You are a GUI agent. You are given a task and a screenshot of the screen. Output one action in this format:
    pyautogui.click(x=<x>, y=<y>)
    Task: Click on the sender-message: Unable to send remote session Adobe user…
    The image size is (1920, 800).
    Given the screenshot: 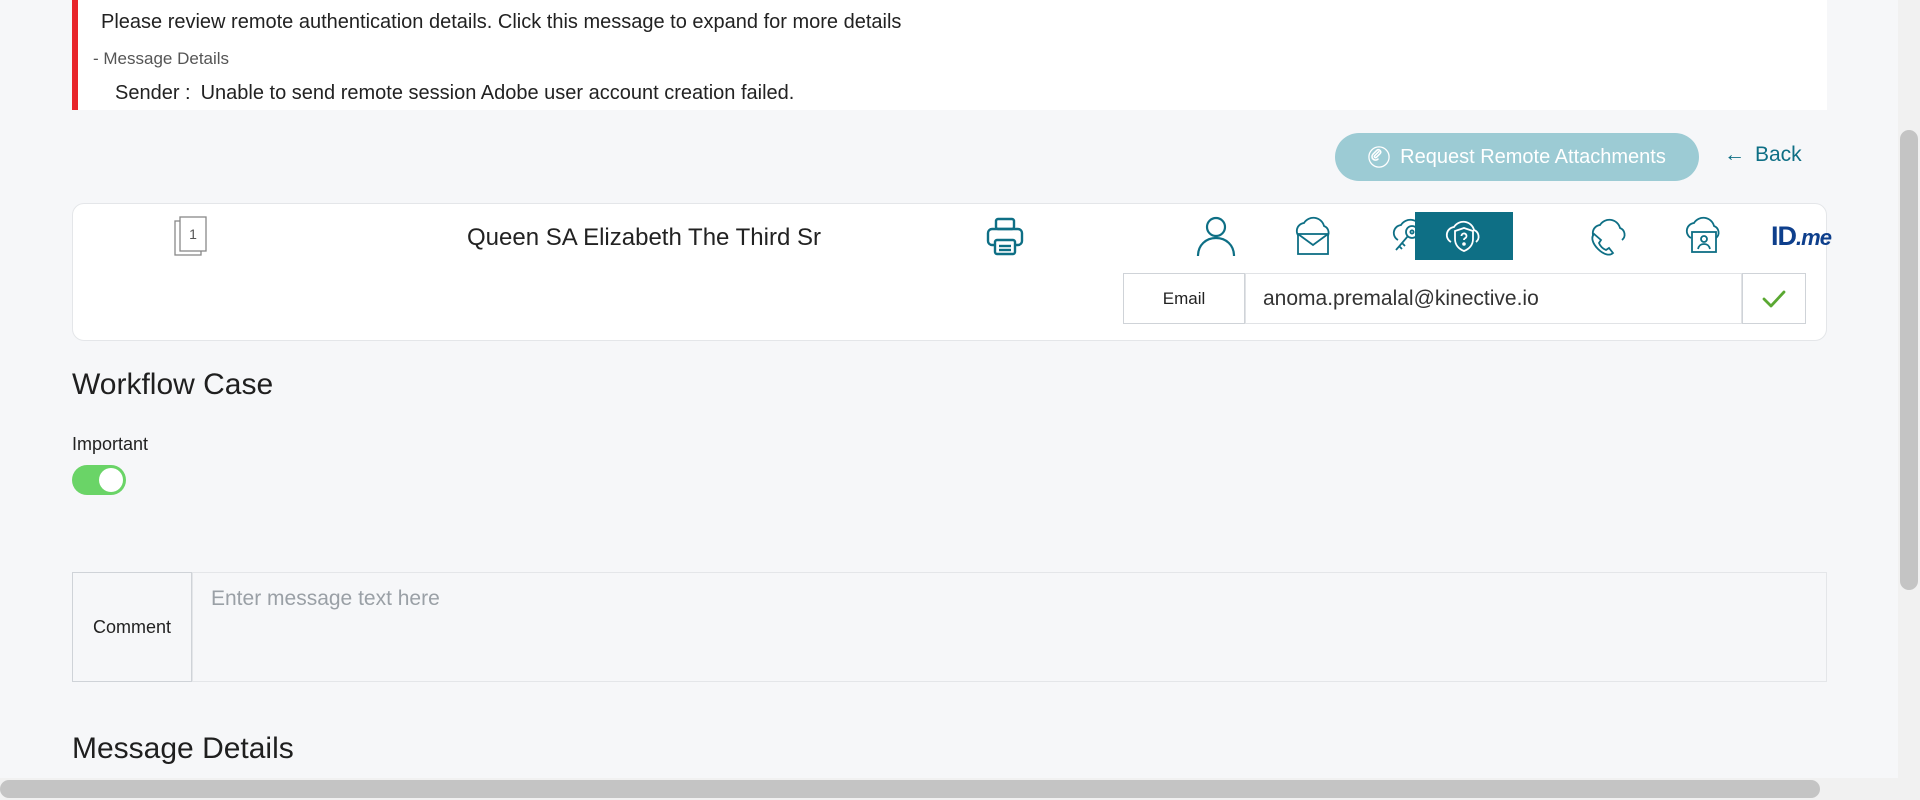 What is the action you would take?
    pyautogui.click(x=497, y=93)
    